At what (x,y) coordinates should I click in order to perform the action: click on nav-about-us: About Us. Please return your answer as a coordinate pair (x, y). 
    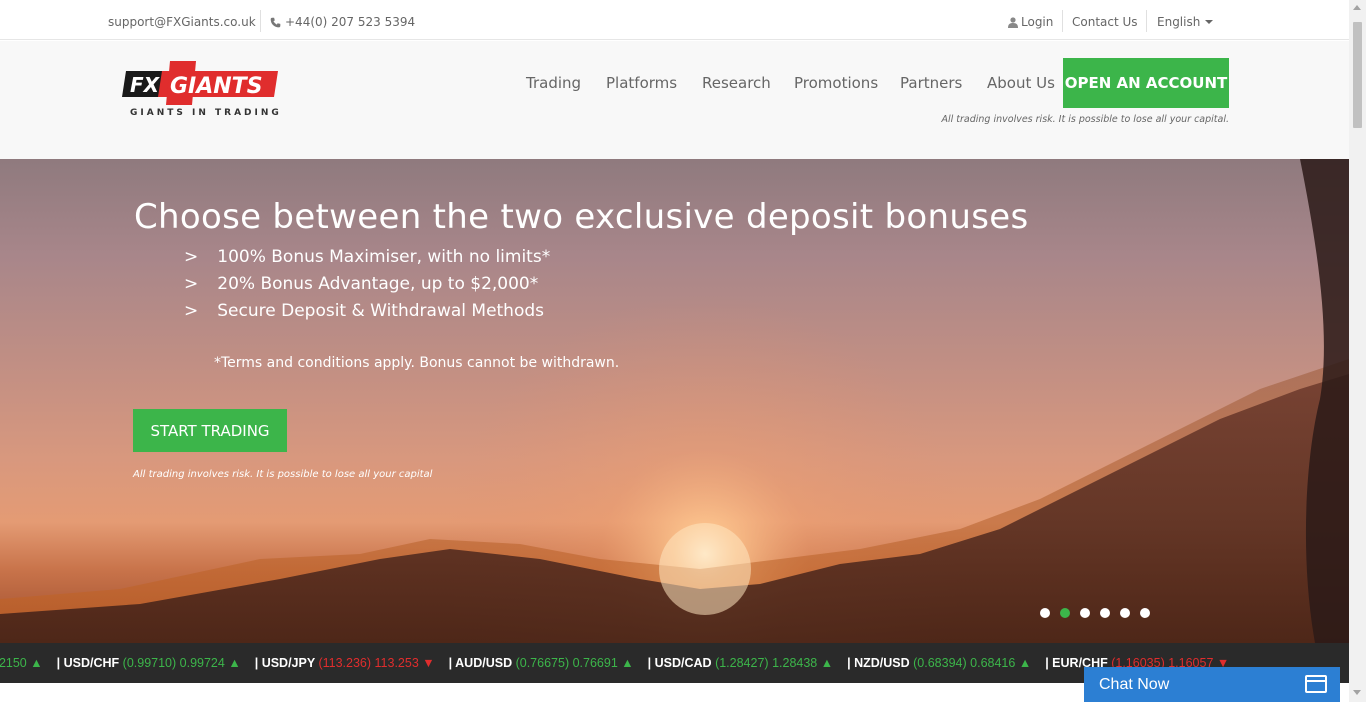
    Looking at the image, I should click on (1021, 83).